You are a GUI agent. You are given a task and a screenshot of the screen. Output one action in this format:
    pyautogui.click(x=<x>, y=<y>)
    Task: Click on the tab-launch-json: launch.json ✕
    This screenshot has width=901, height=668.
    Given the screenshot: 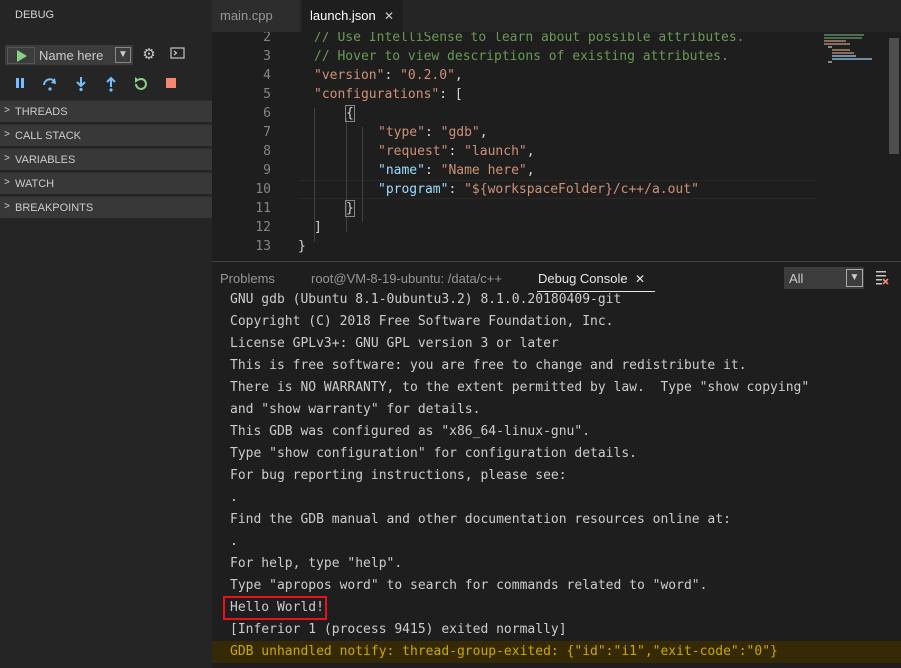 What is the action you would take?
    pyautogui.click(x=352, y=16)
    